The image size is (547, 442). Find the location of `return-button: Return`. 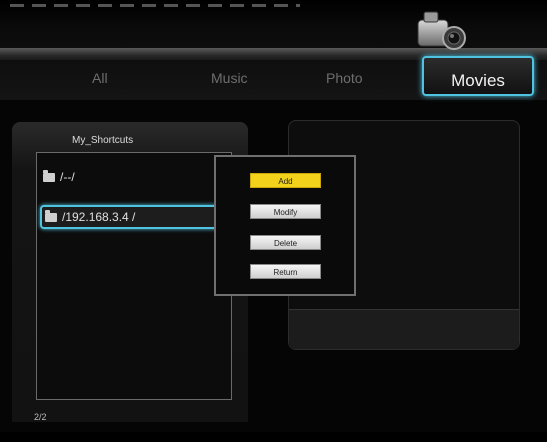

return-button: Return is located at coordinates (285, 271).